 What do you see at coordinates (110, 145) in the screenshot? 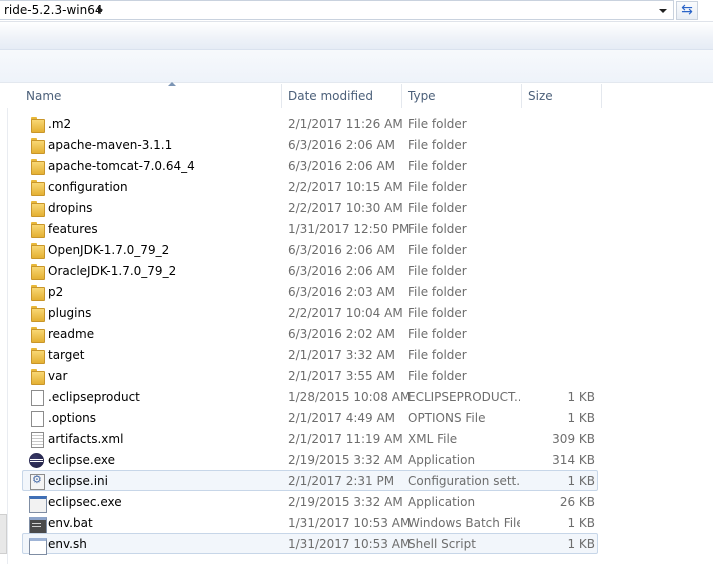
I see `file-name: apache-maven-3.1.1` at bounding box center [110, 145].